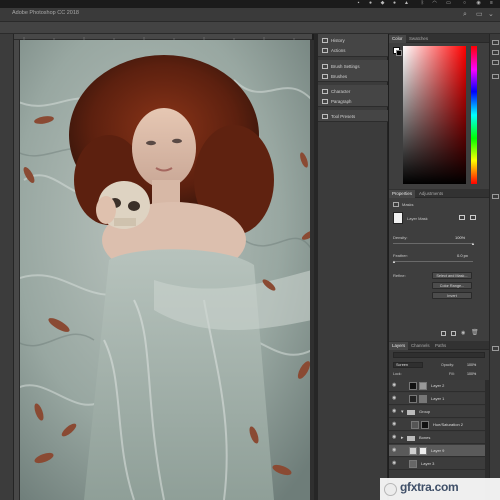 The height and width of the screenshot is (500, 500). I want to click on layer-row: ◉ ▸ Bones, so click(437, 438).